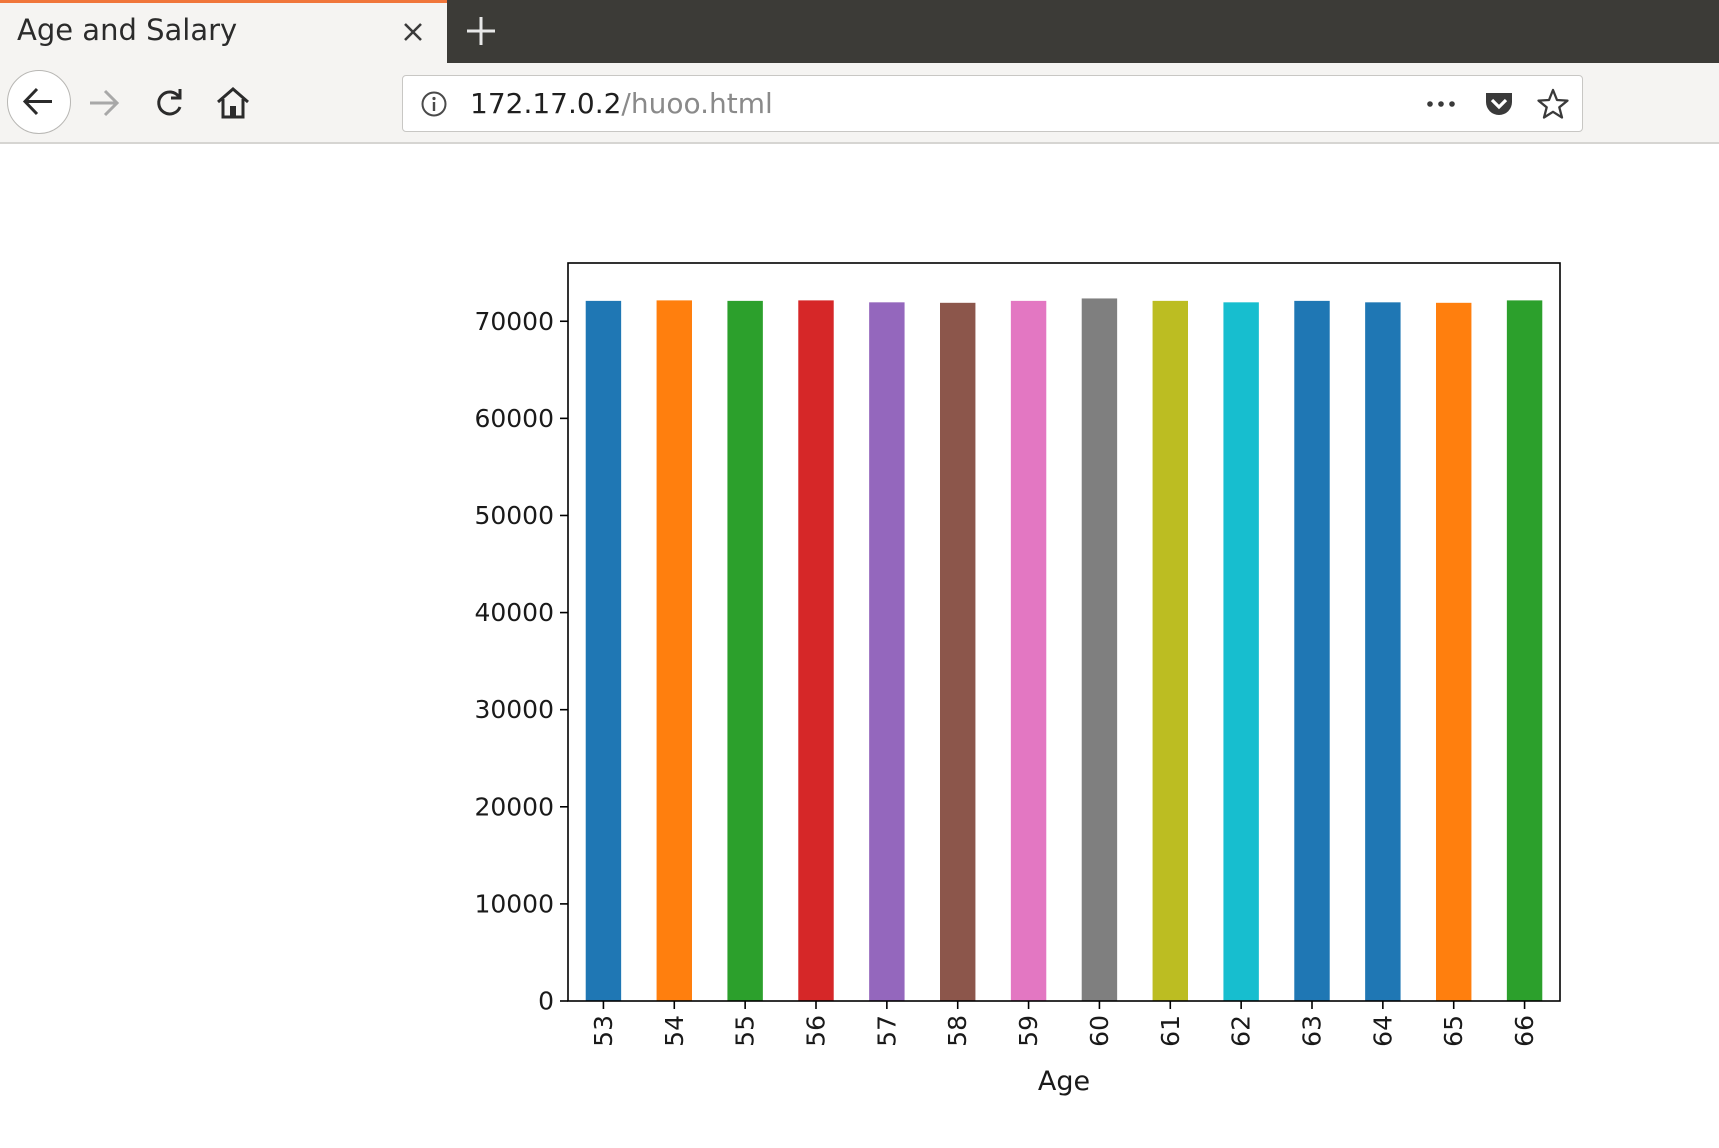 Image resolution: width=1719 pixels, height=1148 pixels. Describe the element at coordinates (169, 103) in the screenshot. I see `reload-icon` at that location.